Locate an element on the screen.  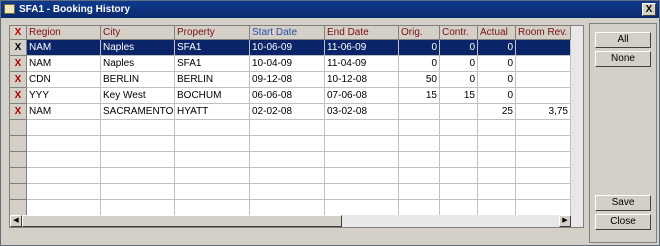
table-cell: CDN is located at coordinates (64, 80).